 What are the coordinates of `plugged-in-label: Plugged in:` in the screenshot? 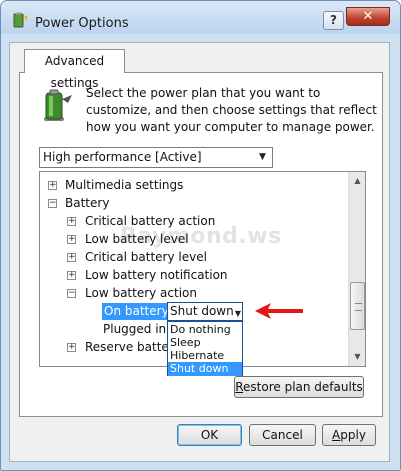 It's located at (137, 329).